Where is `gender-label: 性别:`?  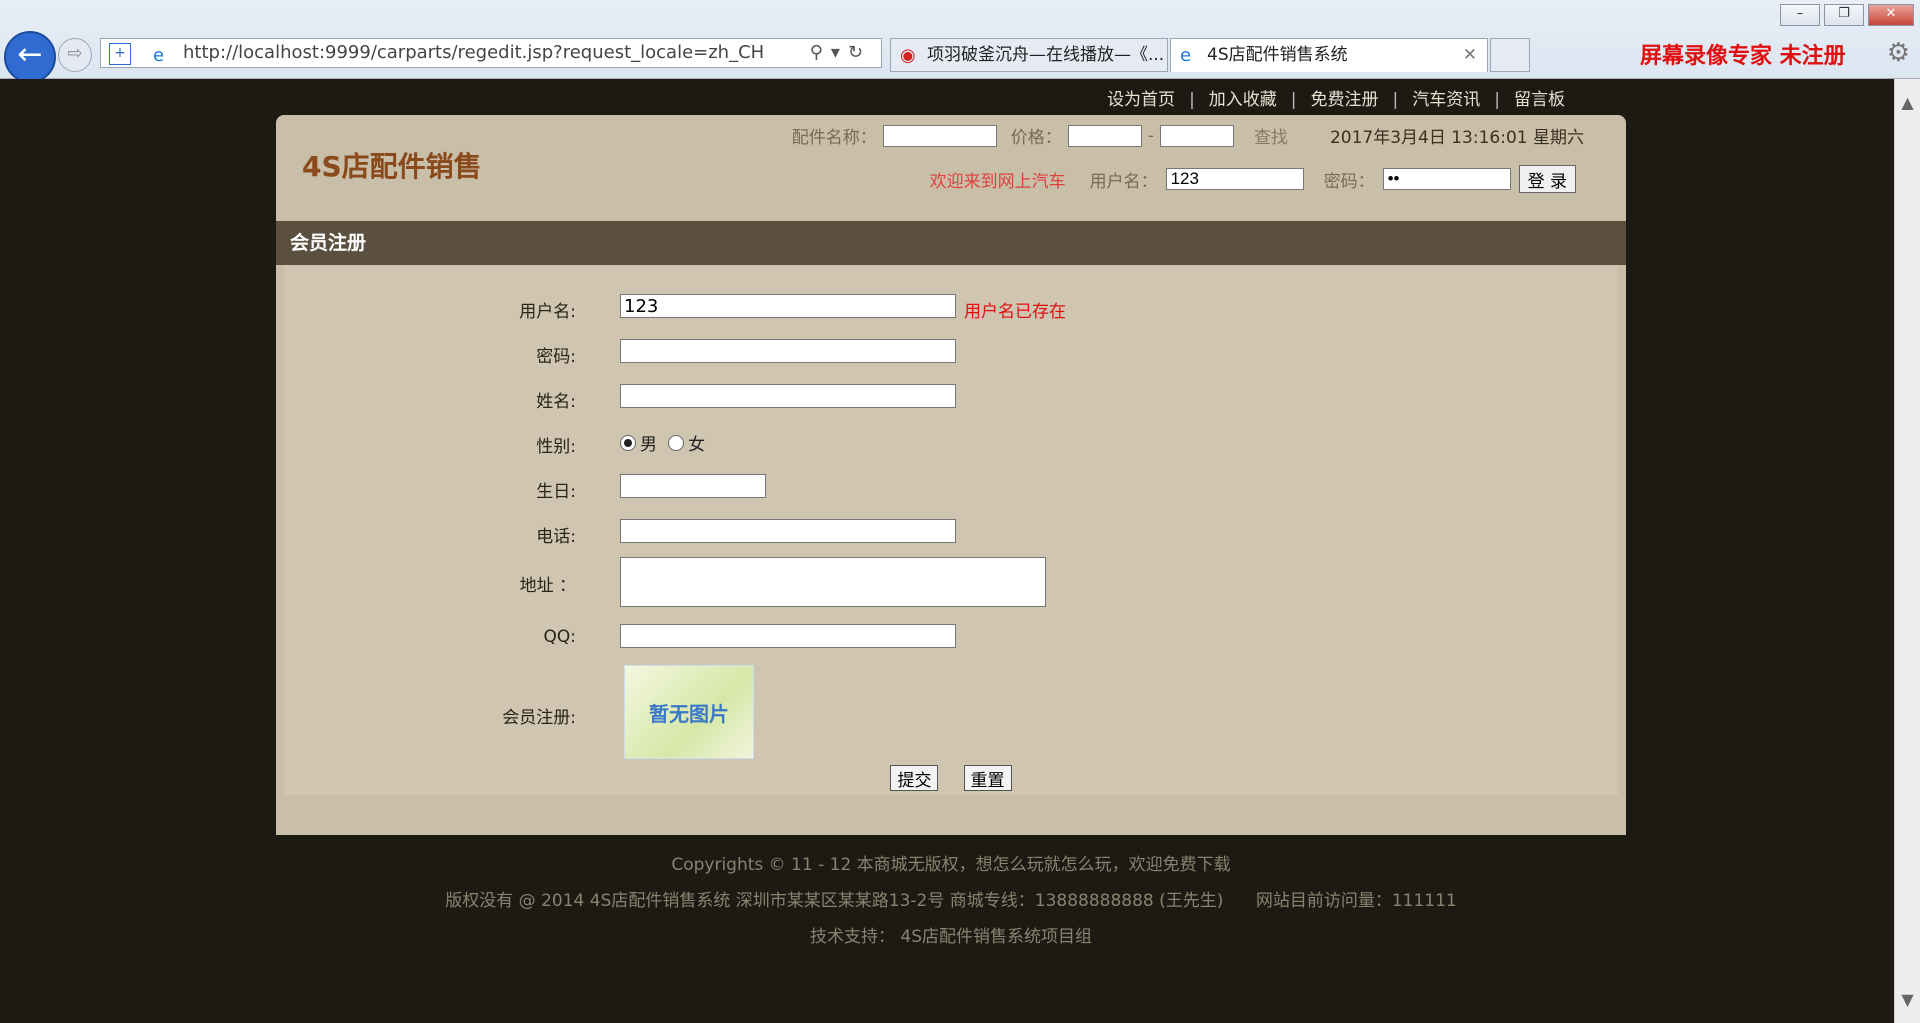
gender-label: 性别: is located at coordinates (556, 447).